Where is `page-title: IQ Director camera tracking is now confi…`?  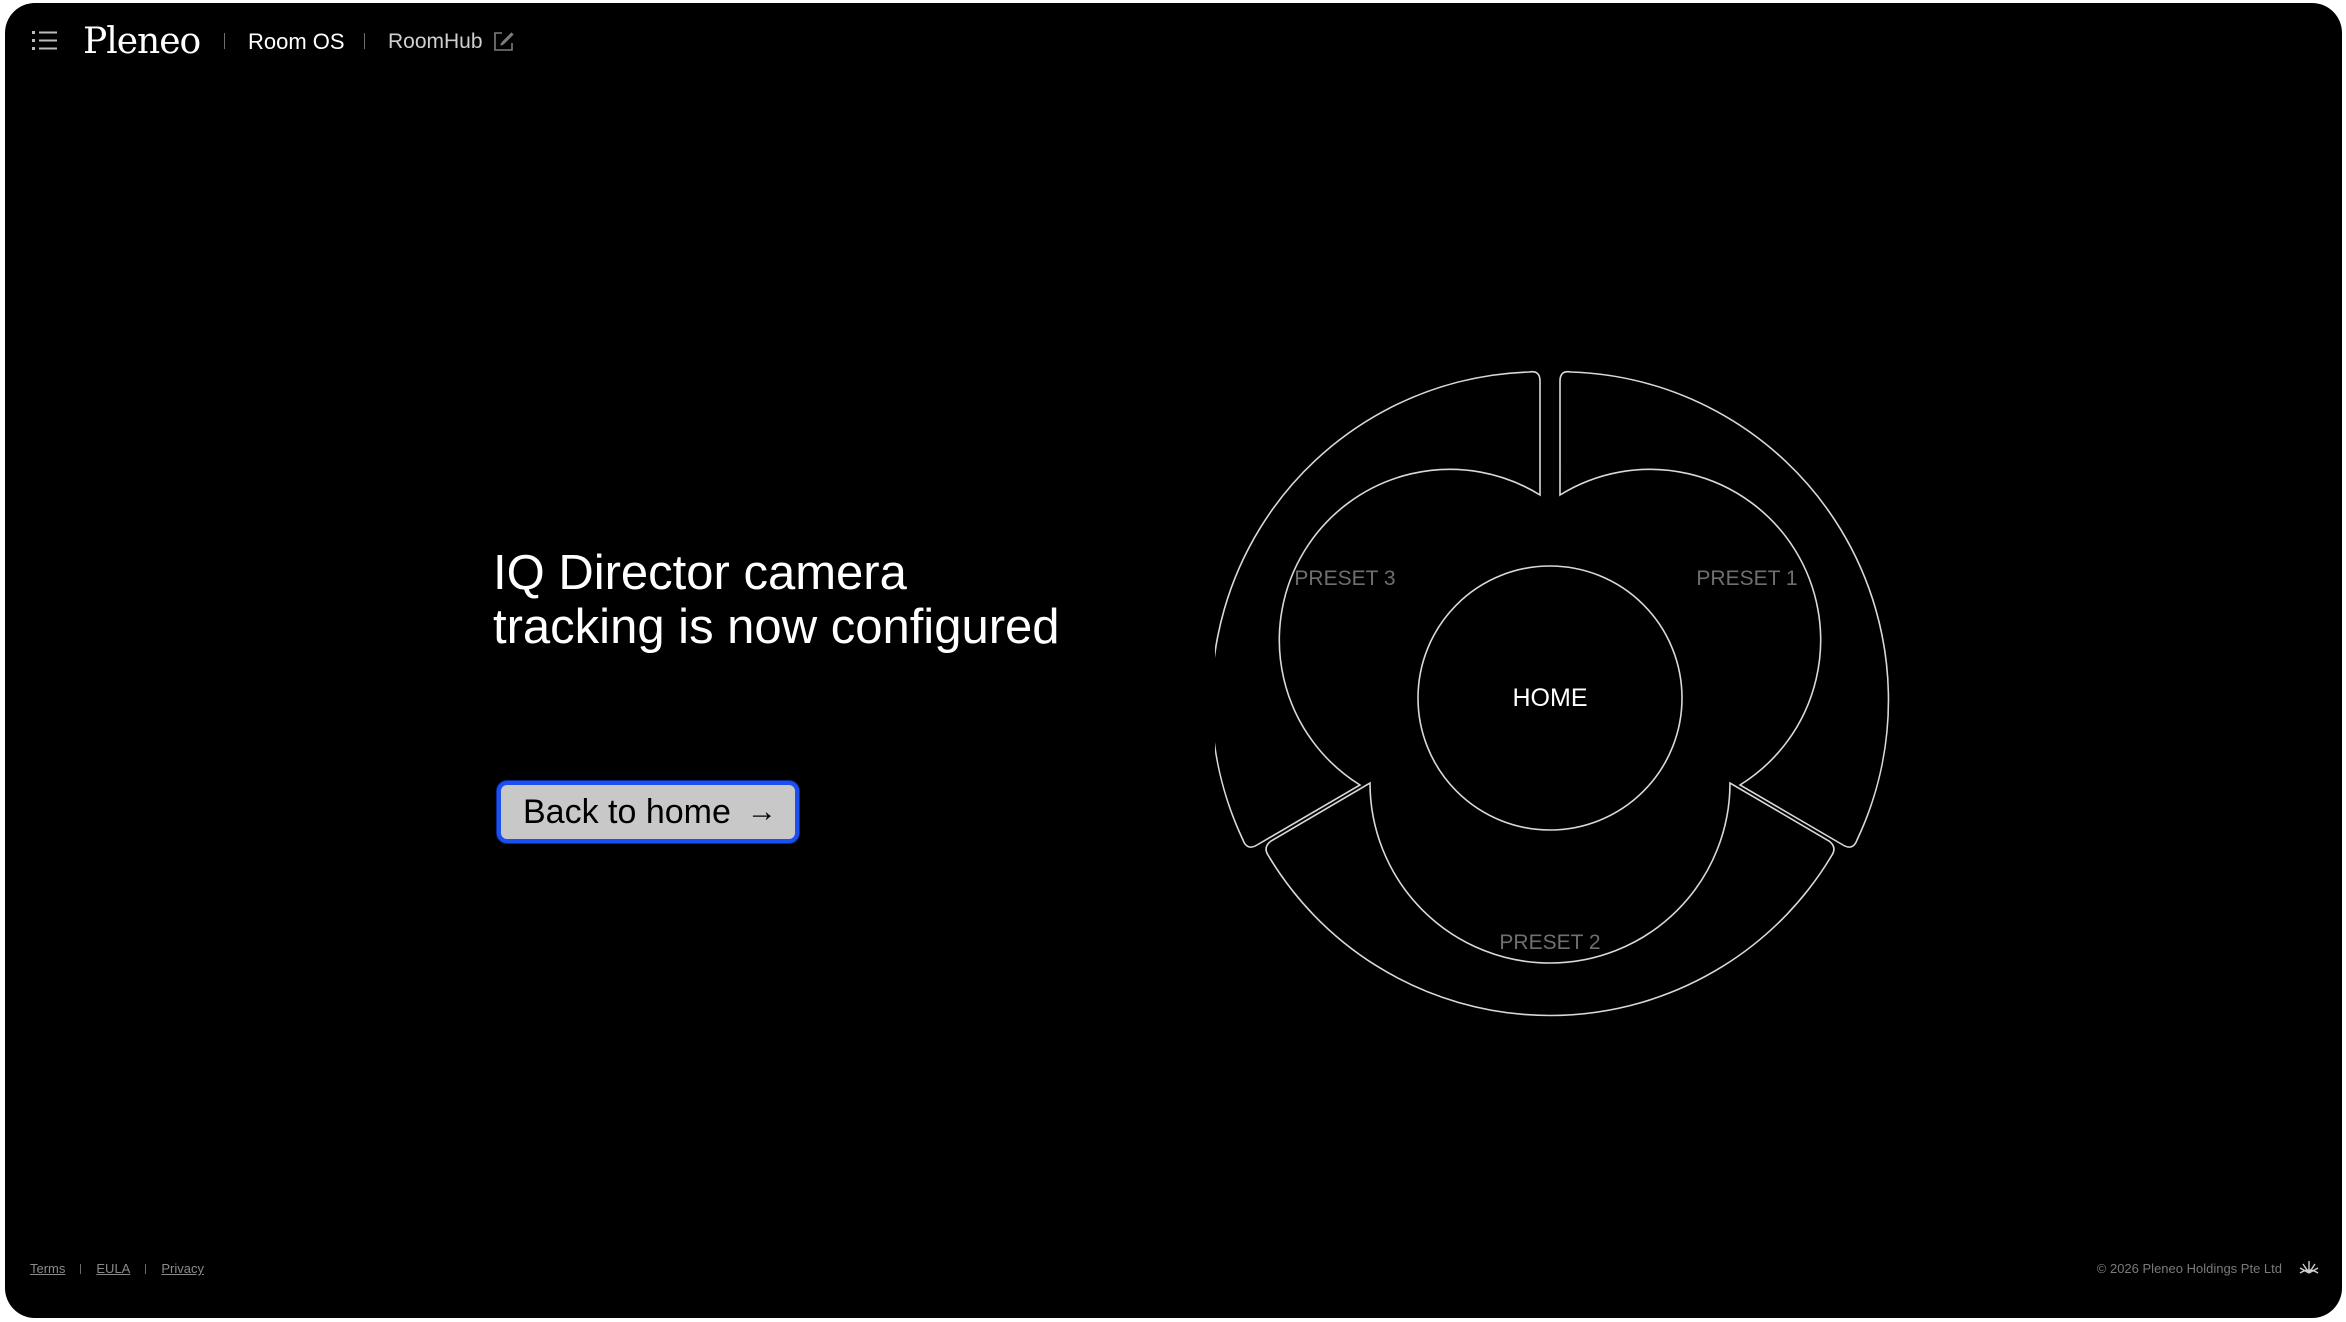
page-title: IQ Director camera tracking is now confi… is located at coordinates (843, 600).